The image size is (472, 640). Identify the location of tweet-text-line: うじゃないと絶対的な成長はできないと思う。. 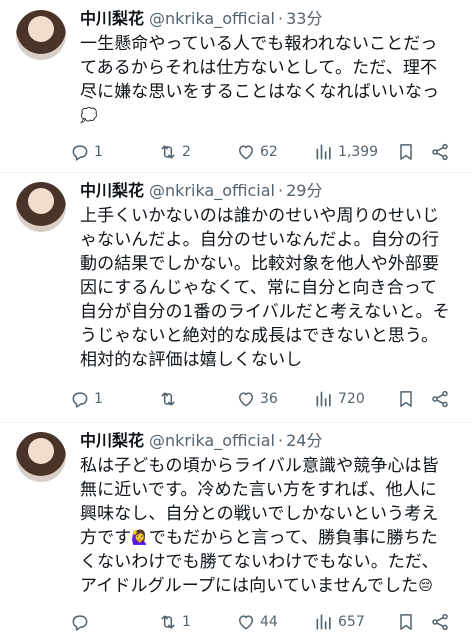
(259, 336).